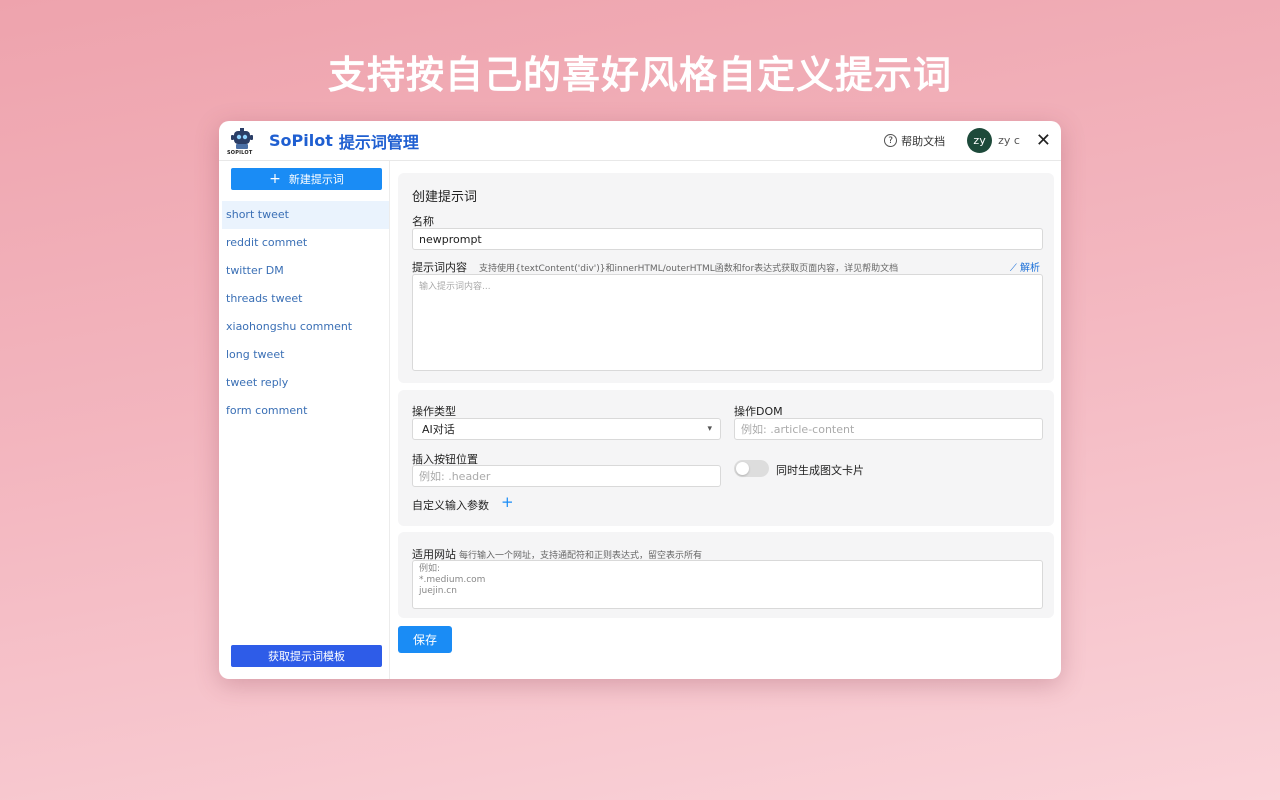  I want to click on logo-text: SOPILOT, so click(240, 152).